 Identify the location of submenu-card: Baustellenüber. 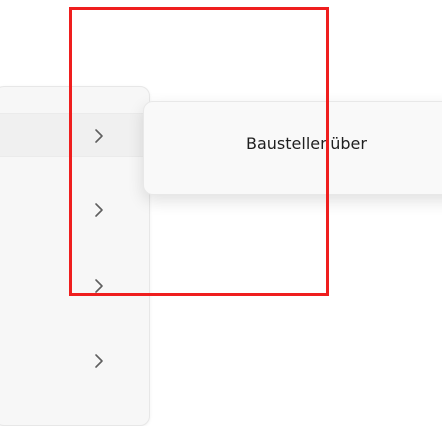
(292, 148).